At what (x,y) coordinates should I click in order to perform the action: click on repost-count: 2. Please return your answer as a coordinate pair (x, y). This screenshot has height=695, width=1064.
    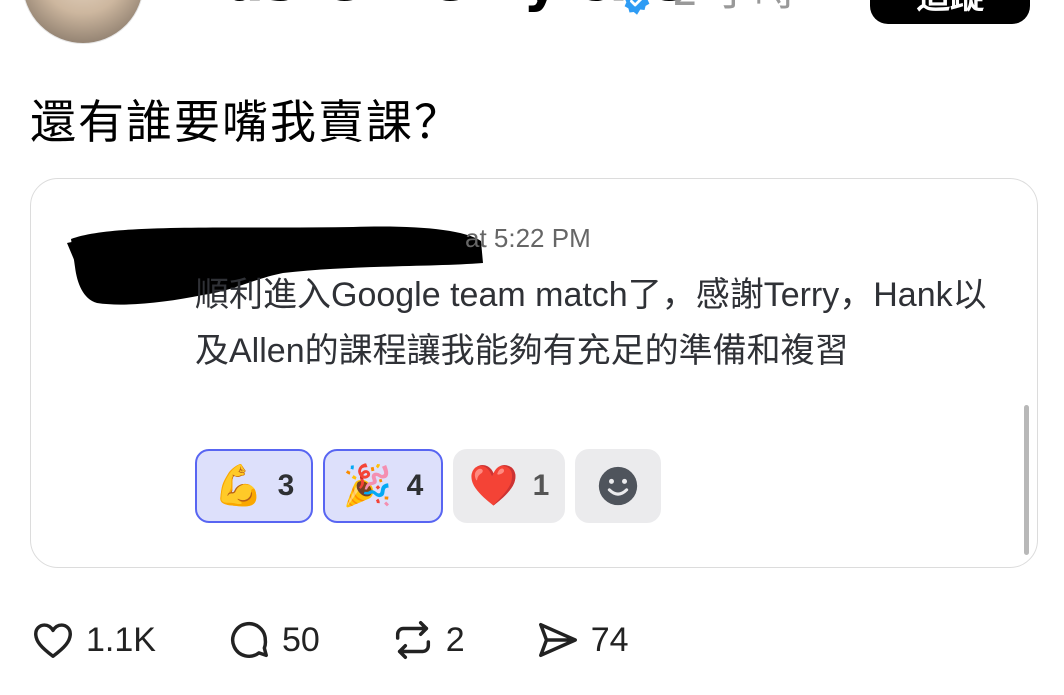
    Looking at the image, I should click on (455, 639).